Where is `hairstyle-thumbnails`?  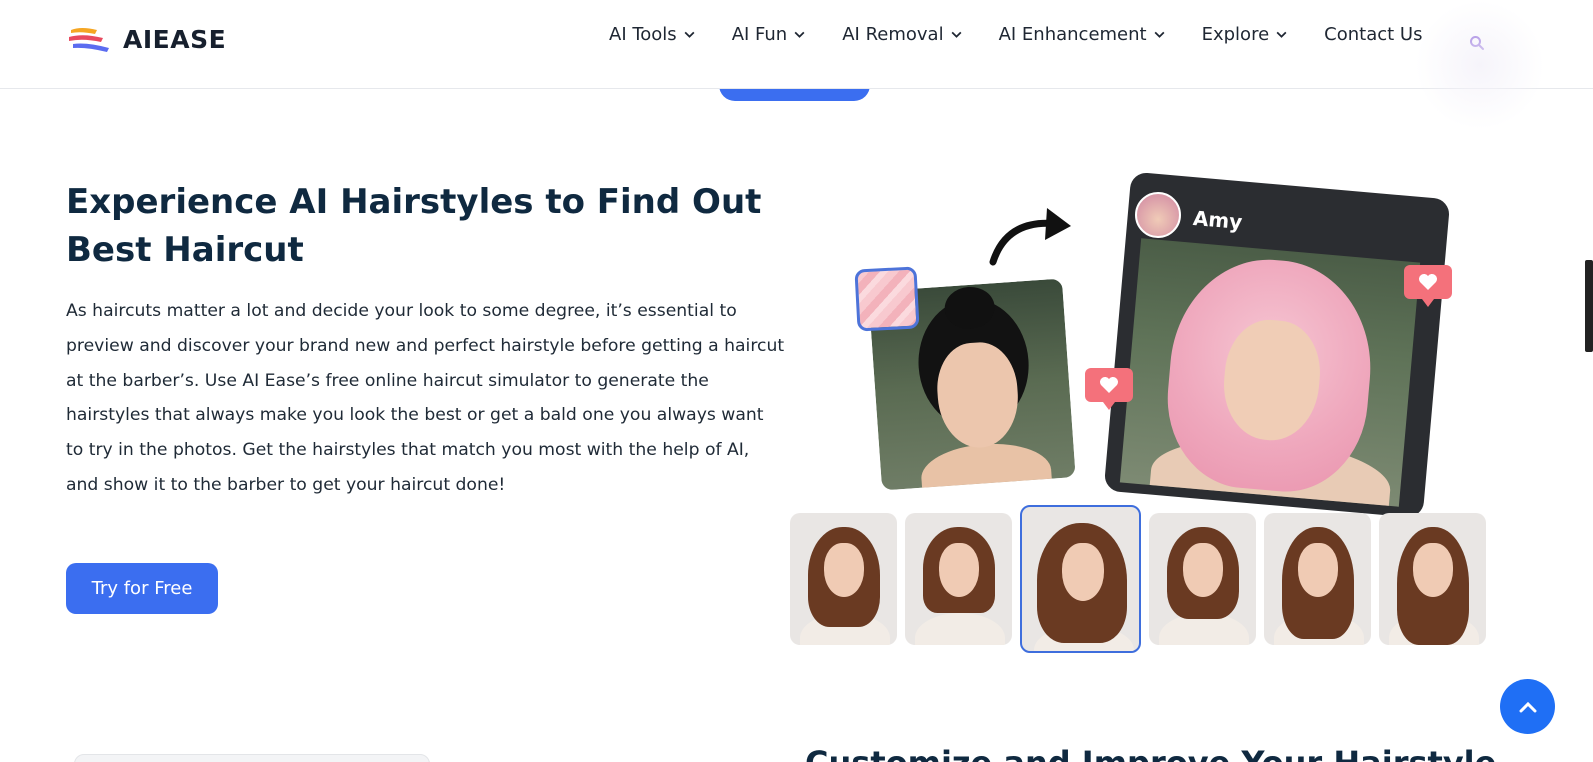
hairstyle-thumbnails is located at coordinates (1138, 579).